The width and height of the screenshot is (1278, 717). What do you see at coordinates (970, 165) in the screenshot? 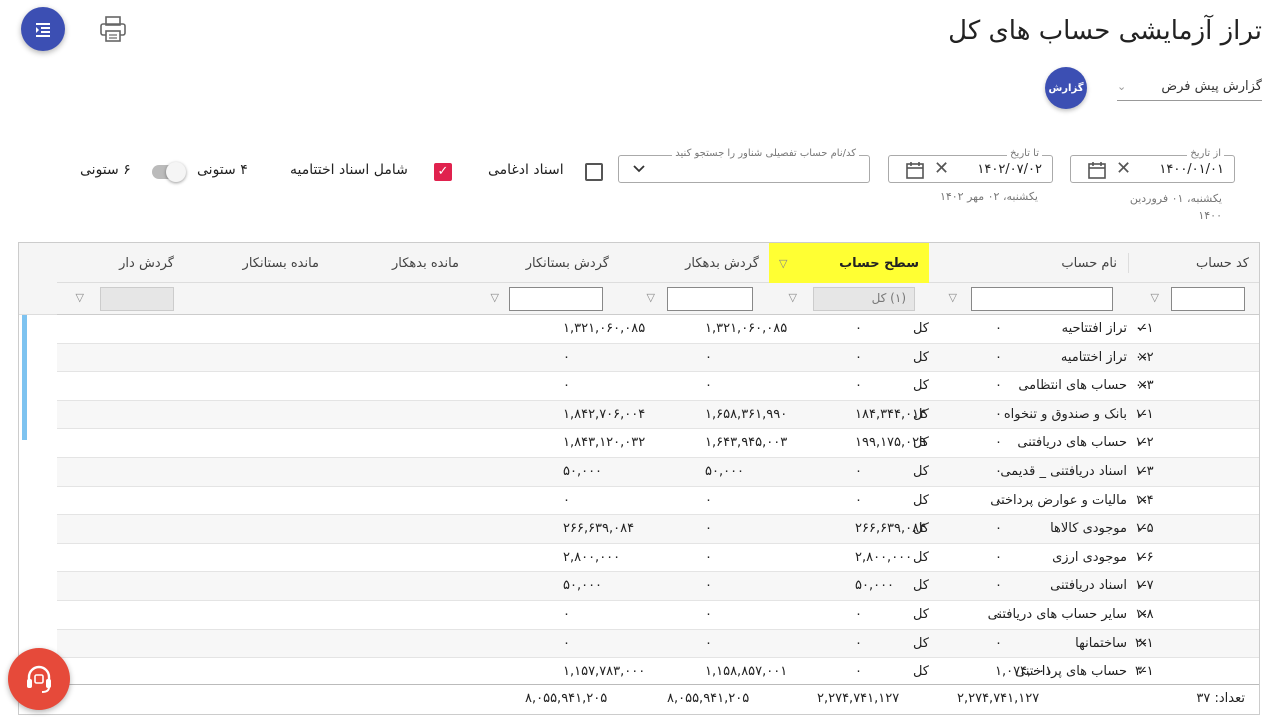
I see `to-date-field: تا تاریخ ۱۴۰۲/۰۷/۰۲ ✕` at bounding box center [970, 165].